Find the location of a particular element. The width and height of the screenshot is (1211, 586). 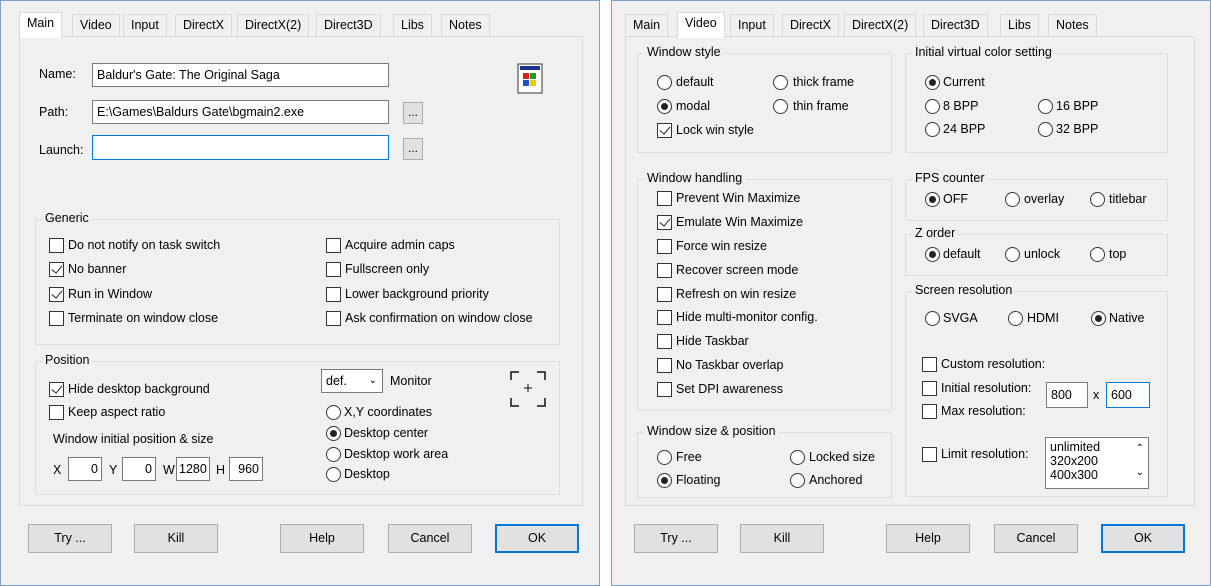

name-field: Baldur's Gate: The Original Saga is located at coordinates (240, 75).